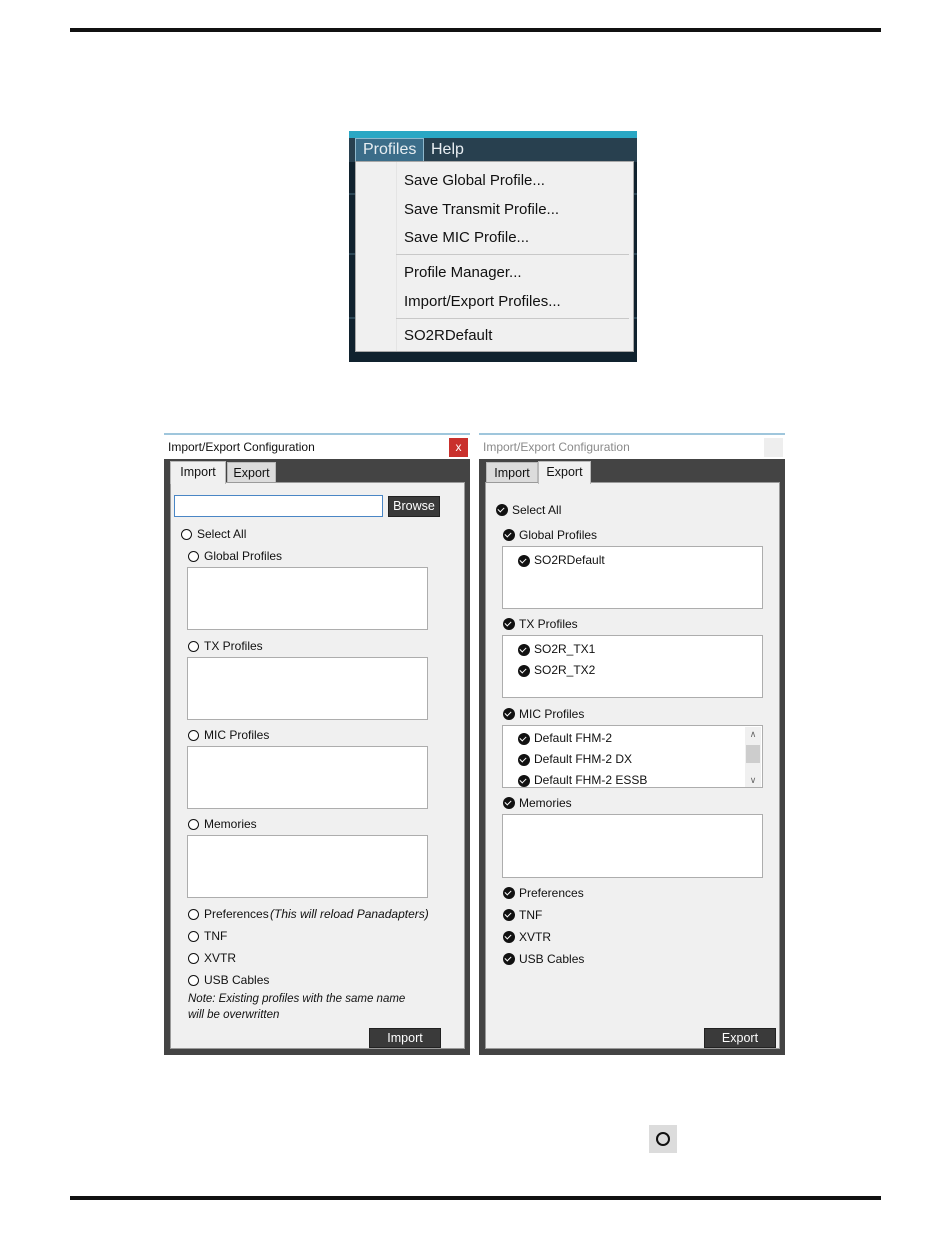  What do you see at coordinates (773, 447) in the screenshot?
I see `close-icon` at bounding box center [773, 447].